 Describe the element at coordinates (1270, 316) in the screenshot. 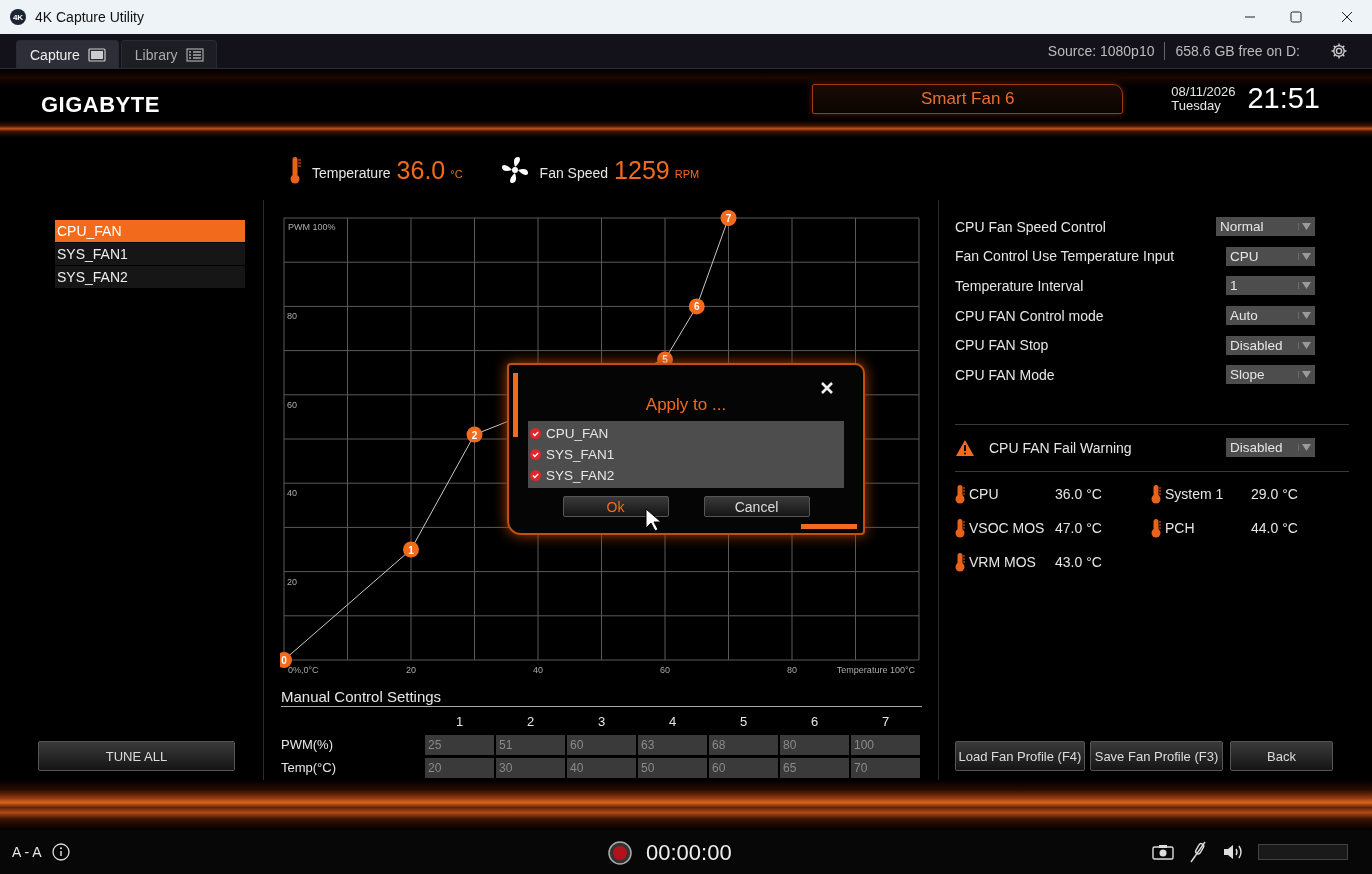

I see `dropdown: Auto` at that location.